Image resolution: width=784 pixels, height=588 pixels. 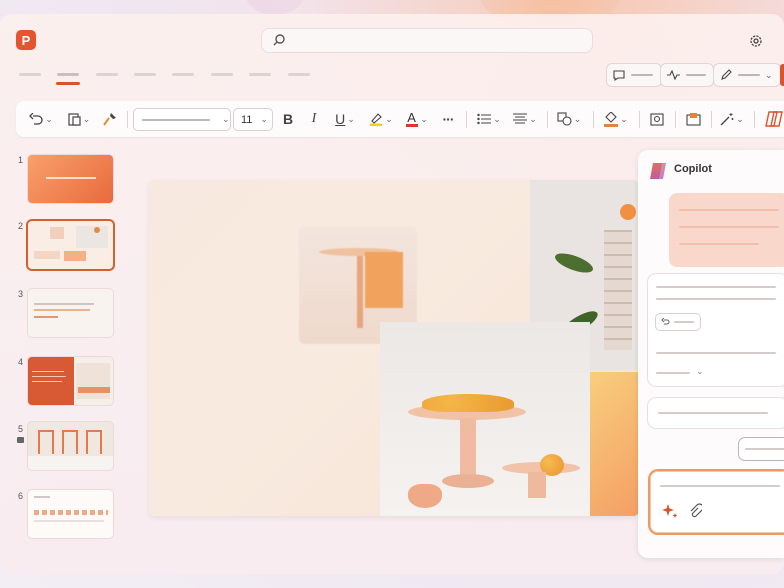 What do you see at coordinates (21, 496) in the screenshot?
I see `slide-number: 6` at bounding box center [21, 496].